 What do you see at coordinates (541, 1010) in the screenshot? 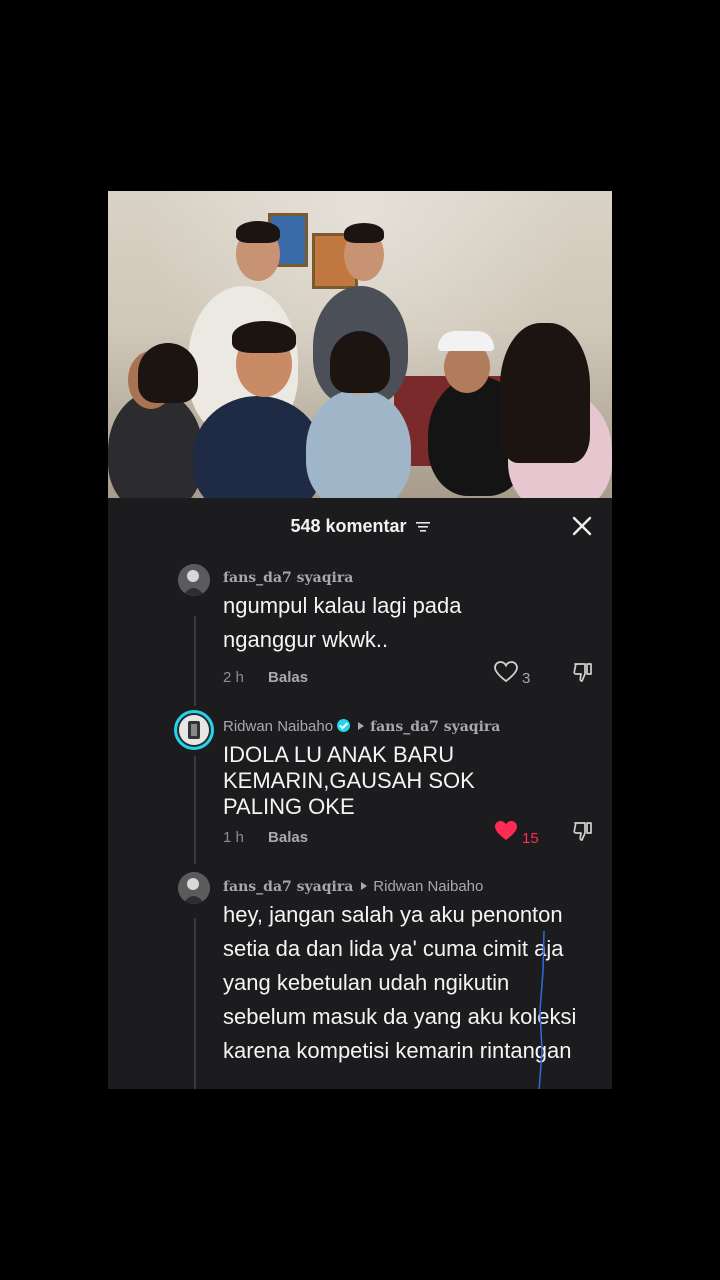
I see `scratch-mark` at bounding box center [541, 1010].